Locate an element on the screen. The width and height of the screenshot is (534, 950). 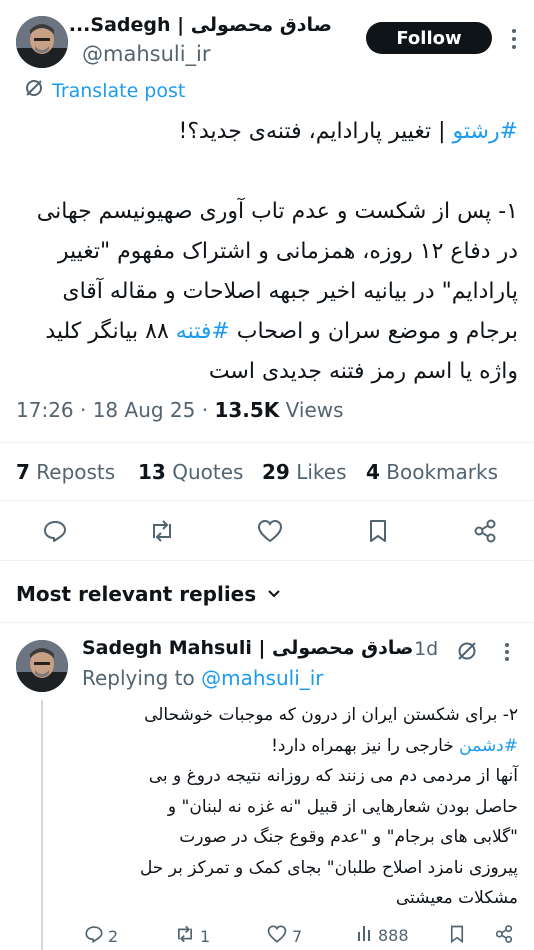
reply-reposts-count: 1 is located at coordinates (205, 936).